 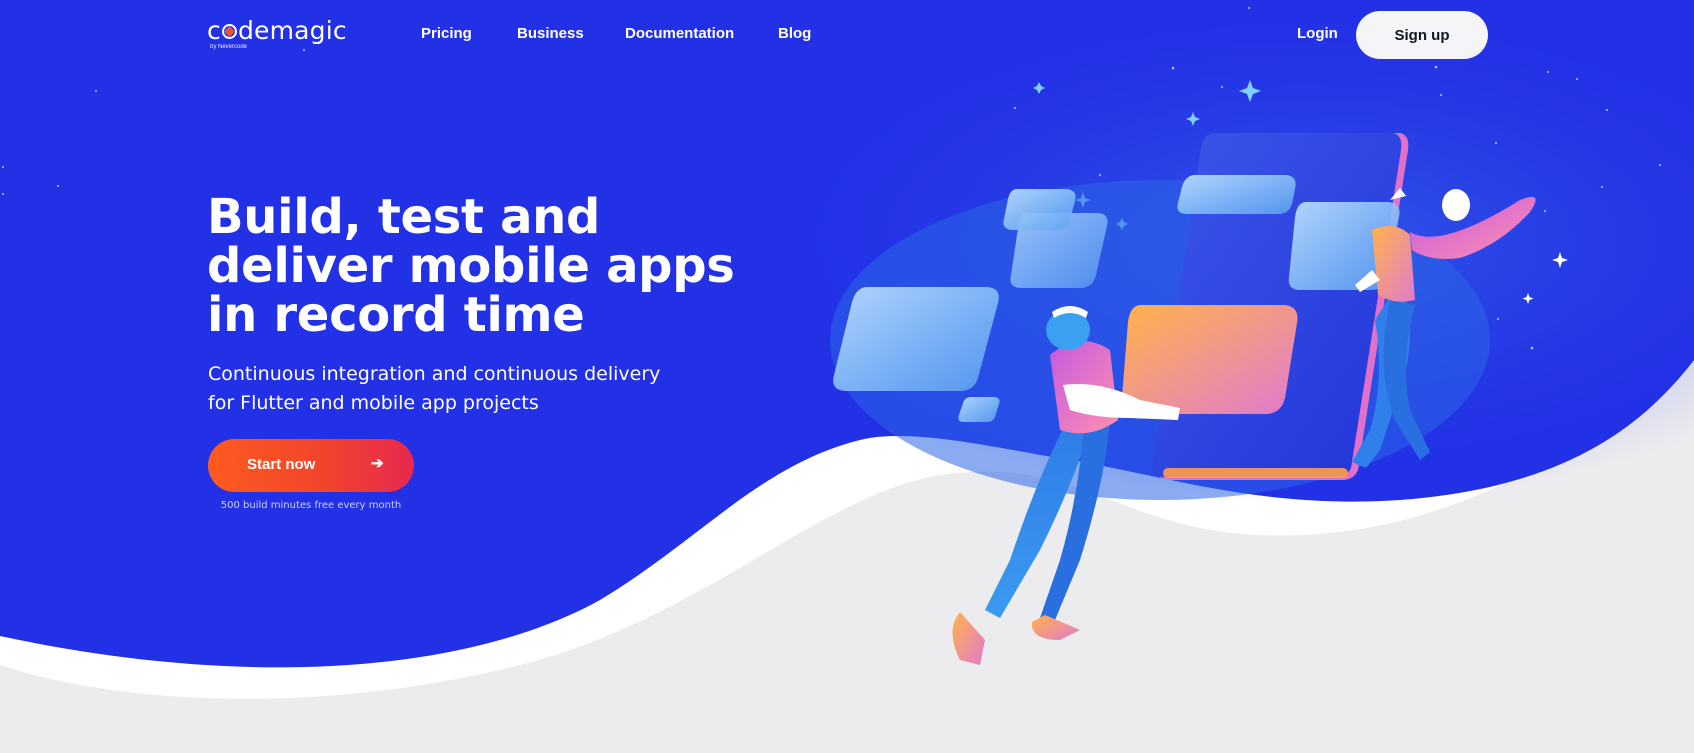 What do you see at coordinates (229, 47) in the screenshot?
I see `logo-byline: by Nevercode` at bounding box center [229, 47].